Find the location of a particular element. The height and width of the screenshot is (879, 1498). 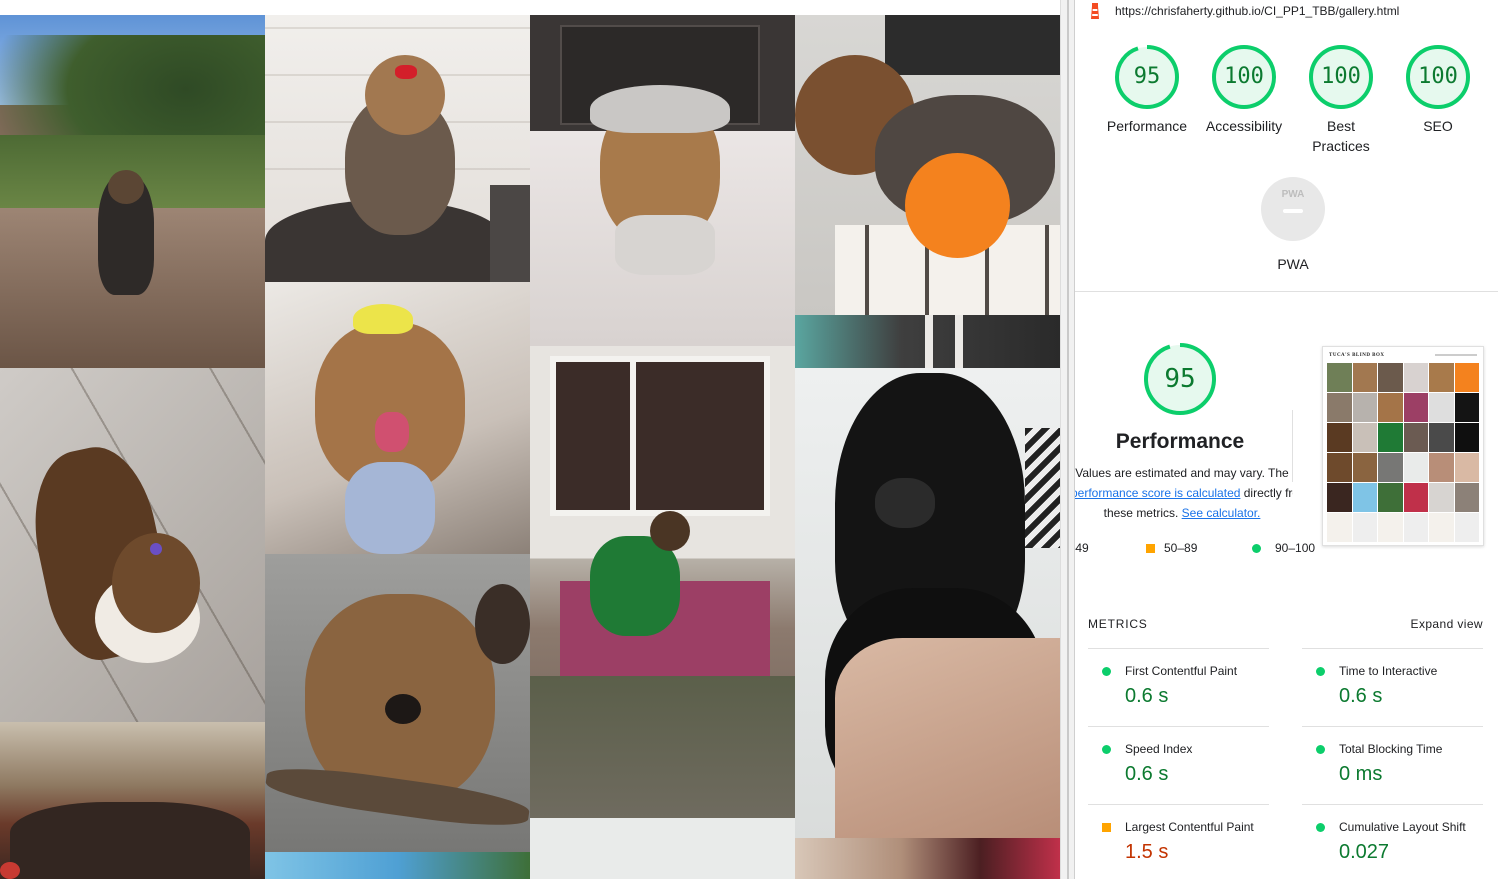

gauge-accessibility: 100 Accessibility is located at coordinates (1244, 90).